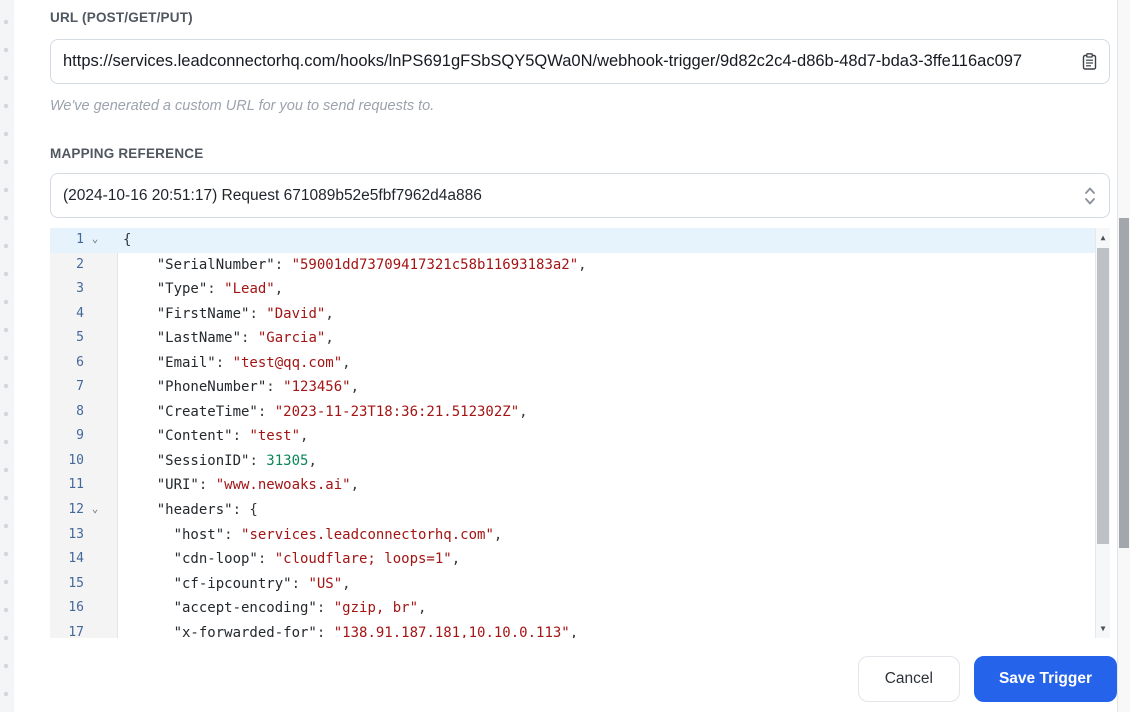 Image resolution: width=1130 pixels, height=712 pixels. I want to click on page-scrollbar-thumb, so click(1124, 383).